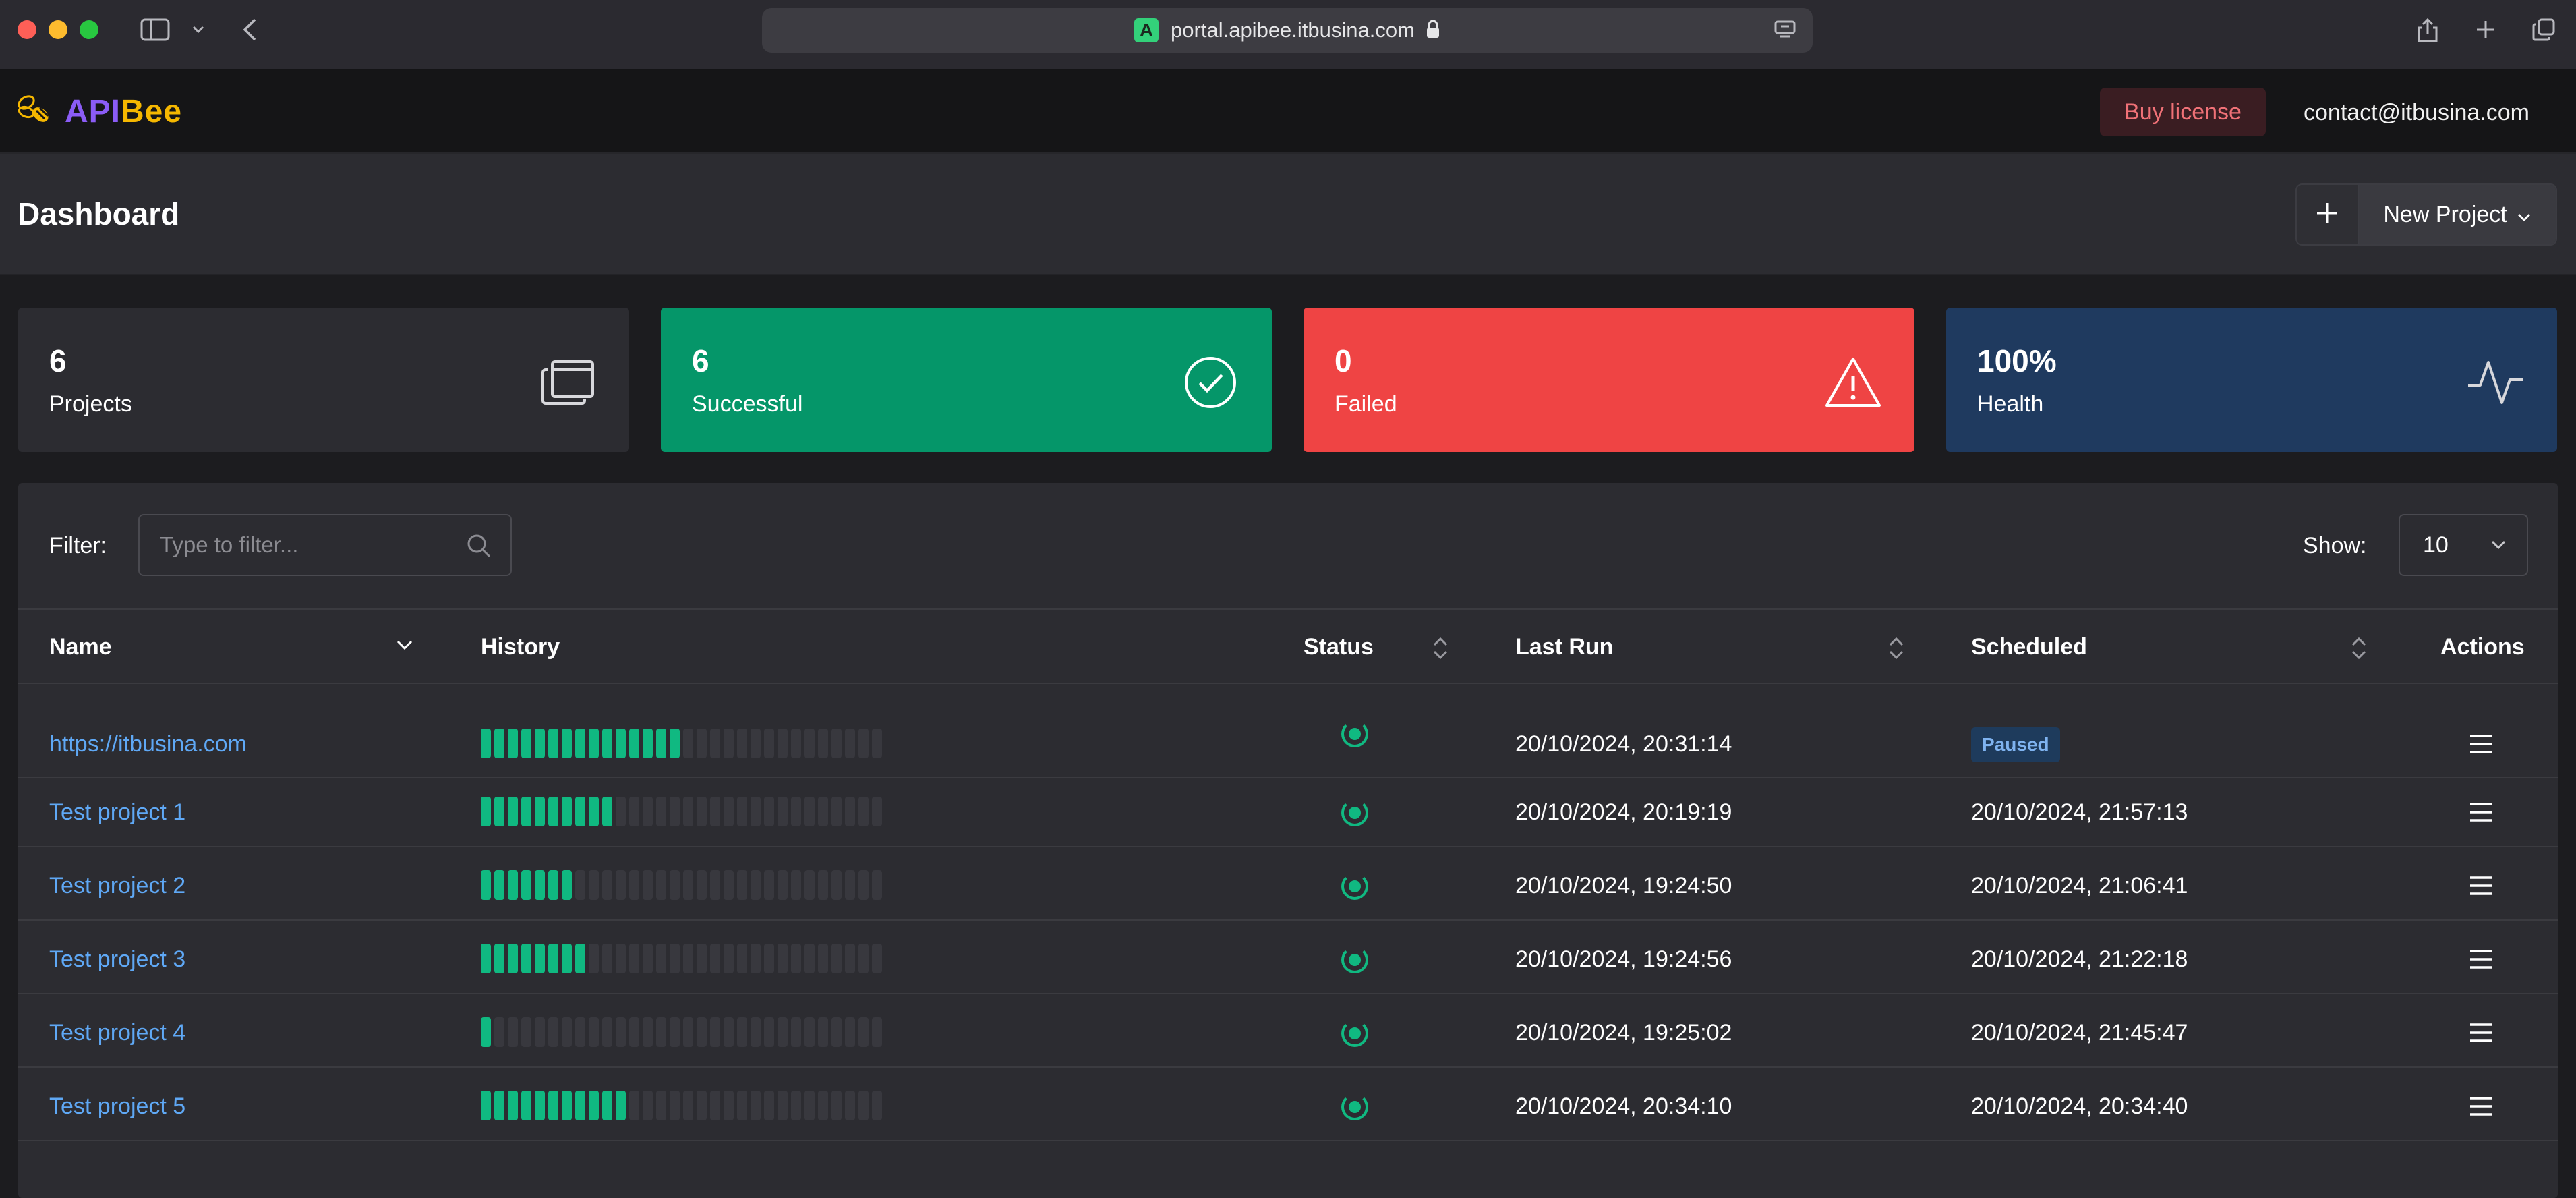 The width and height of the screenshot is (2576, 1198). Describe the element at coordinates (117, 1107) in the screenshot. I see `project-name-link: Test project 5` at that location.